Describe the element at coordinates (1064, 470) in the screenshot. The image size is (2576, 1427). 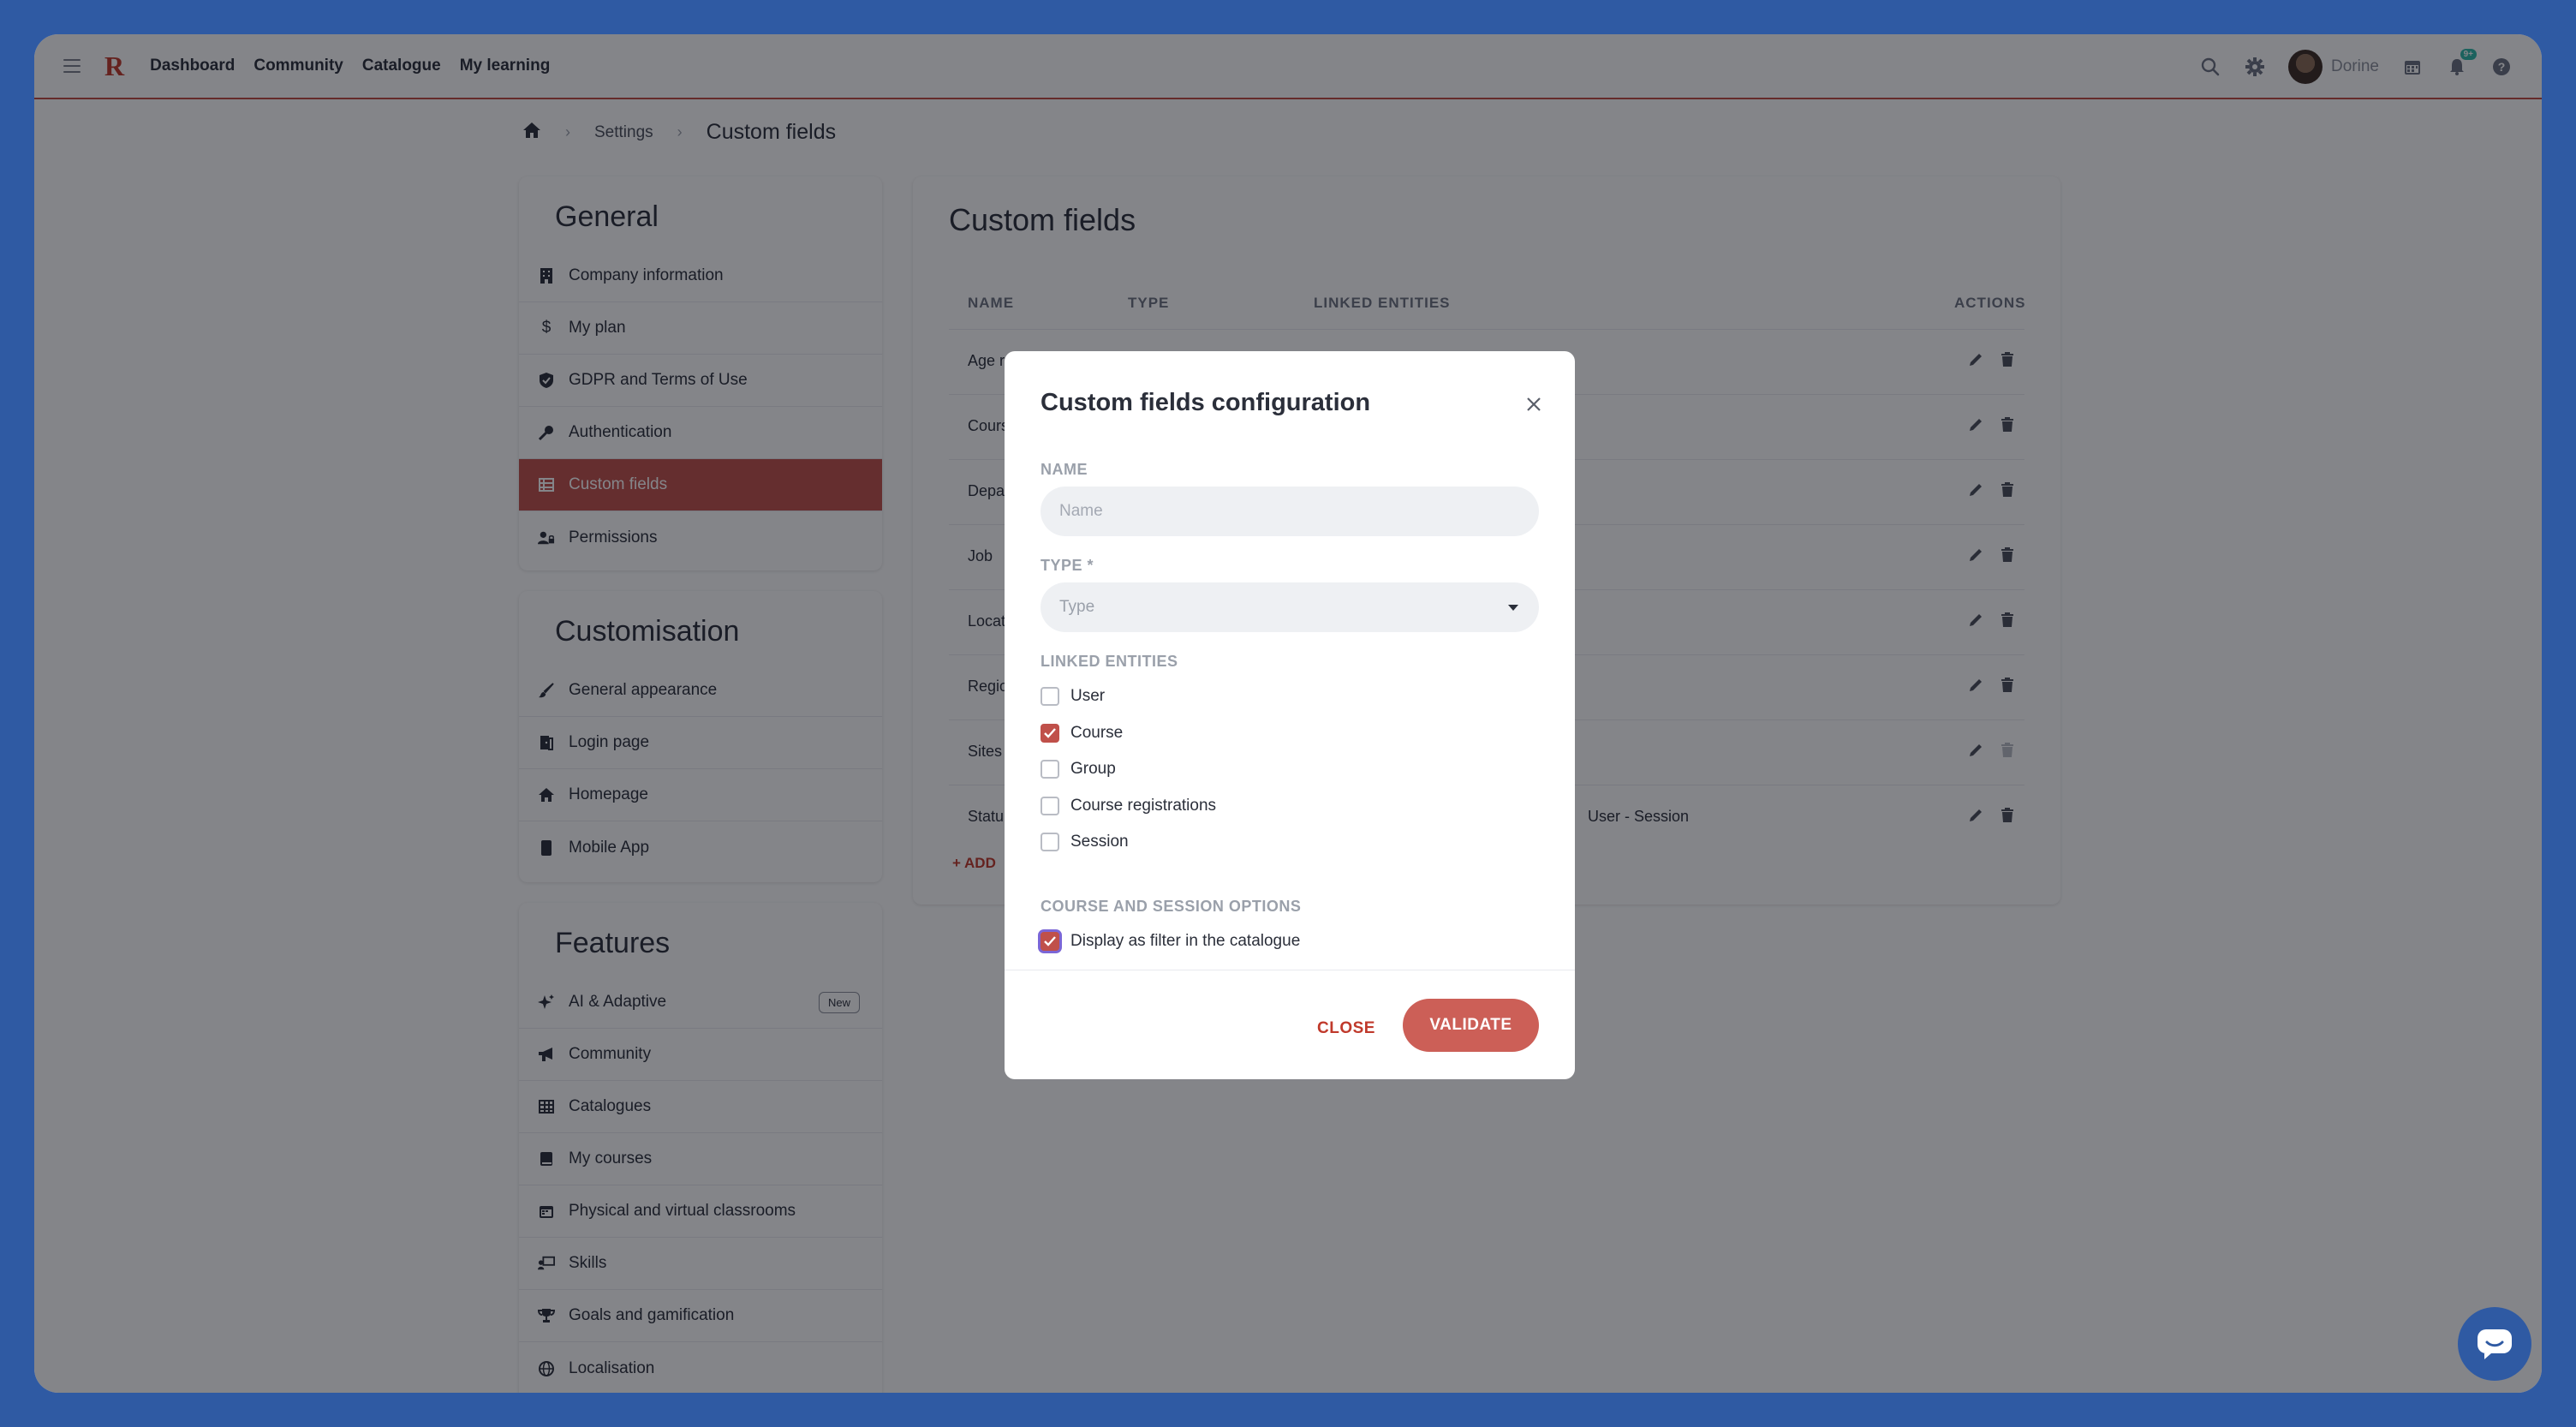
I see `name-label: NAME` at that location.